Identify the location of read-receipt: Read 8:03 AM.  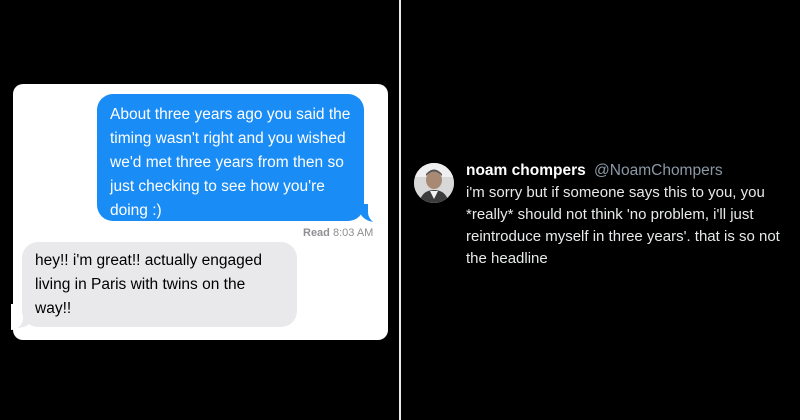
(338, 233).